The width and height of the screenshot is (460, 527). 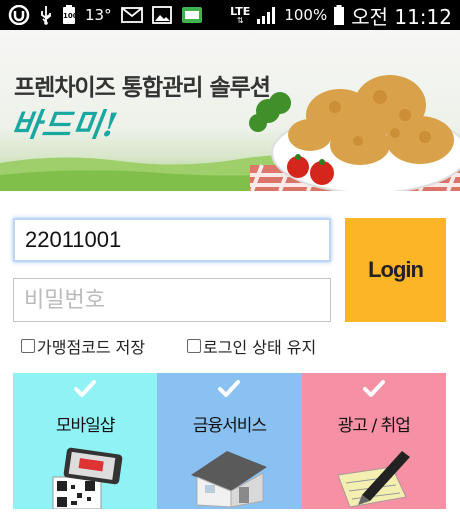 I want to click on u-app-icon, so click(x=19, y=15).